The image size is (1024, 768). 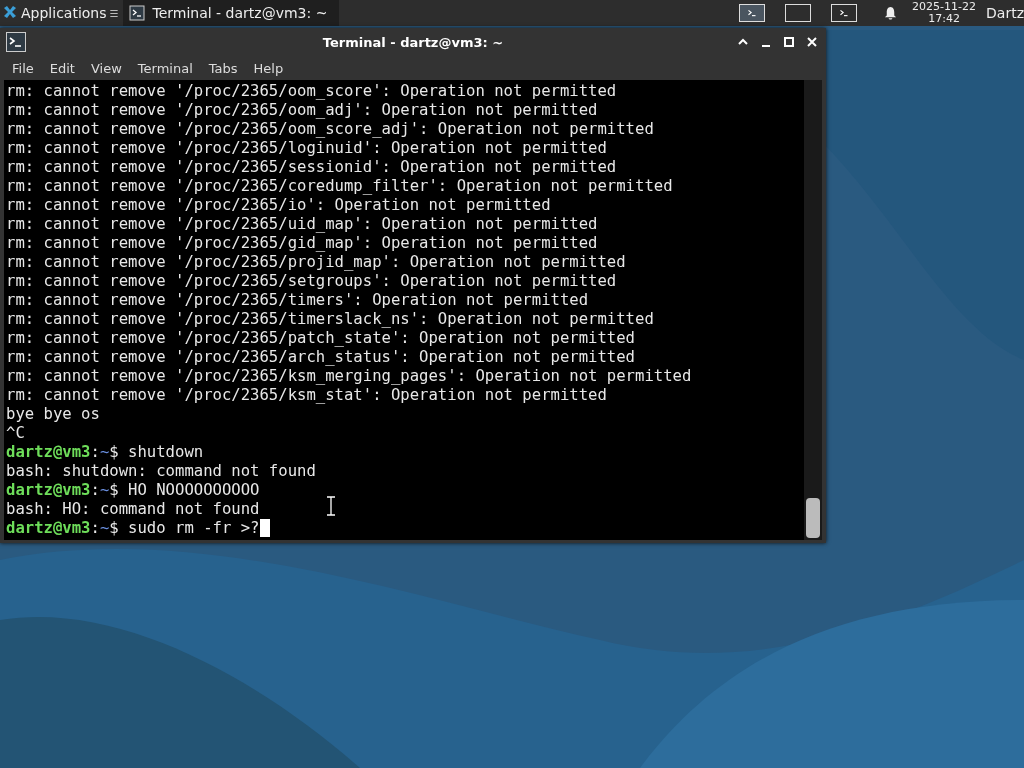 I want to click on menu-item: Help, so click(x=268, y=68).